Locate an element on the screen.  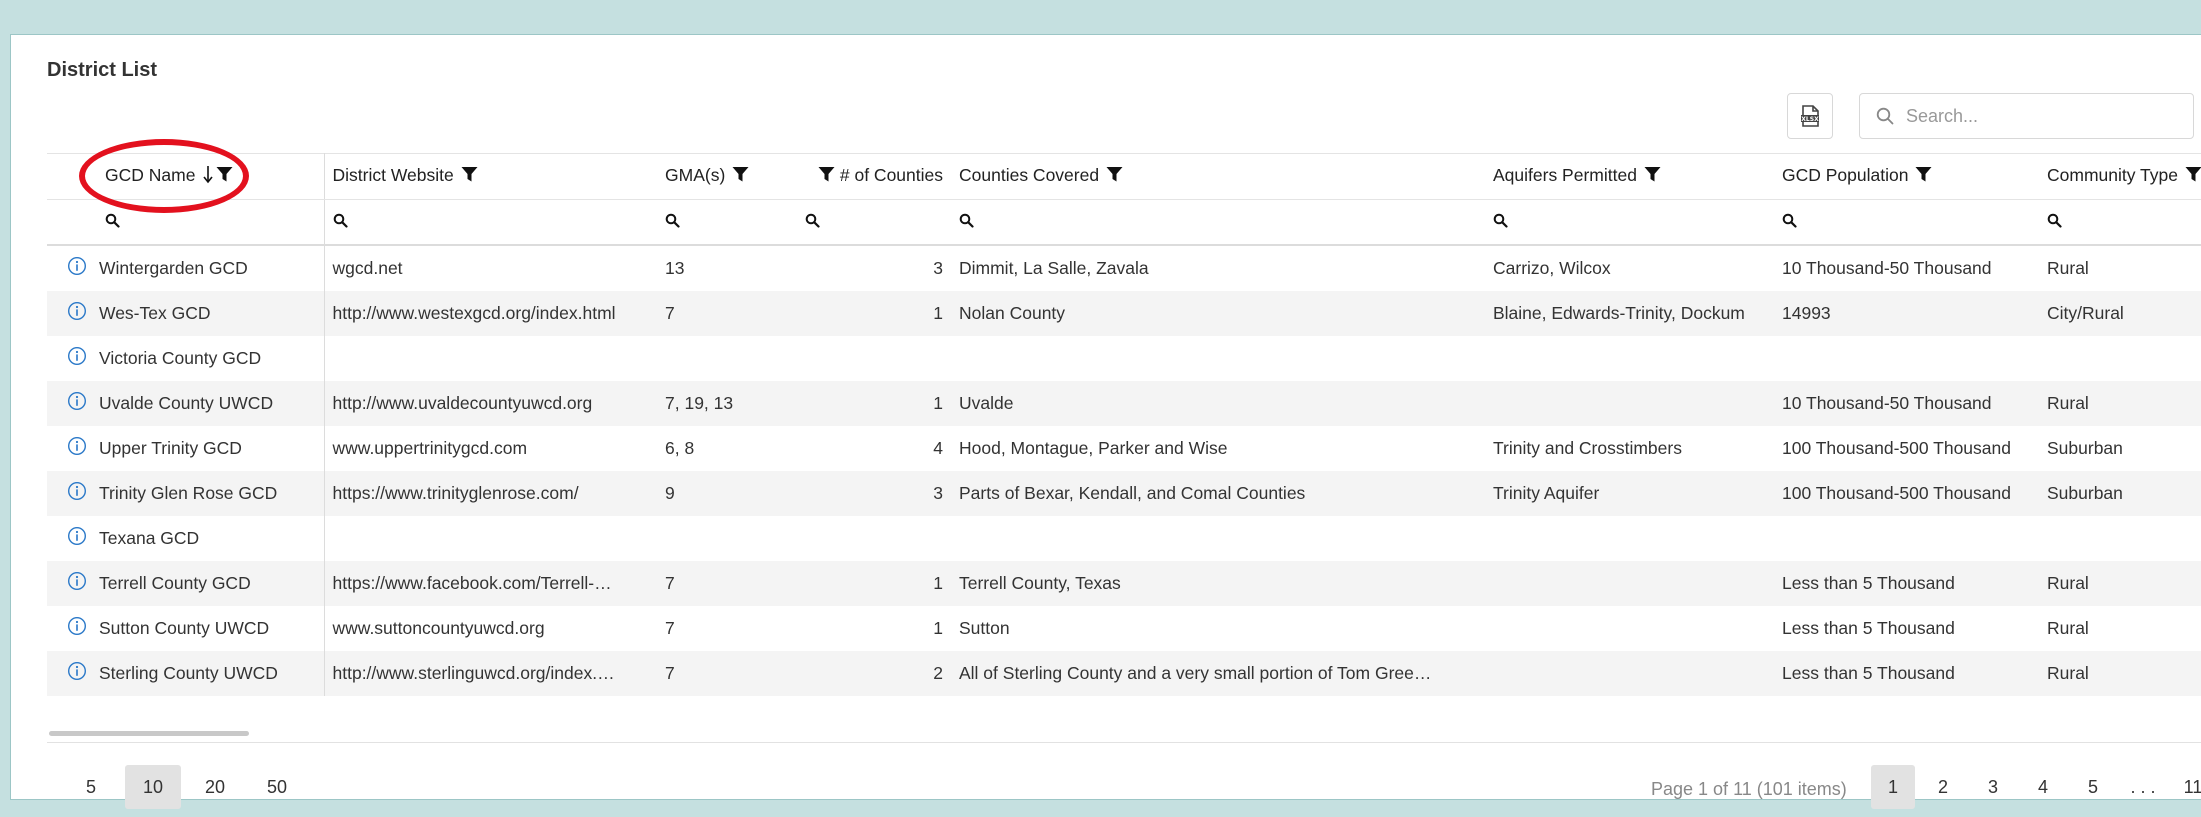
page-button-3: 3 is located at coordinates (1993, 787).